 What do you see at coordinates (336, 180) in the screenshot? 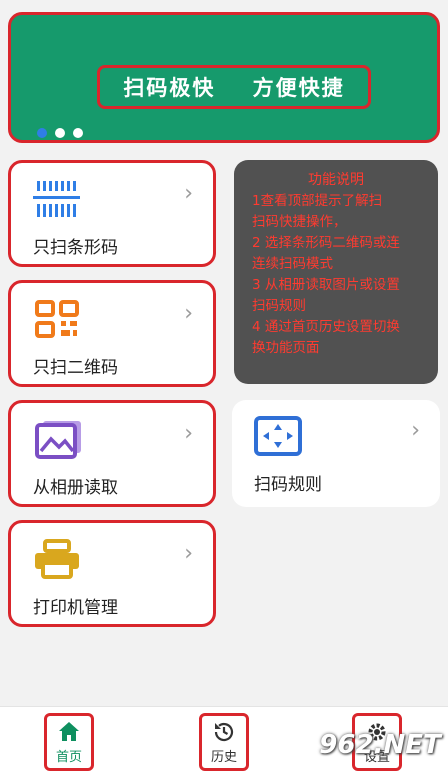
I see `overlay-title: 功能说明` at bounding box center [336, 180].